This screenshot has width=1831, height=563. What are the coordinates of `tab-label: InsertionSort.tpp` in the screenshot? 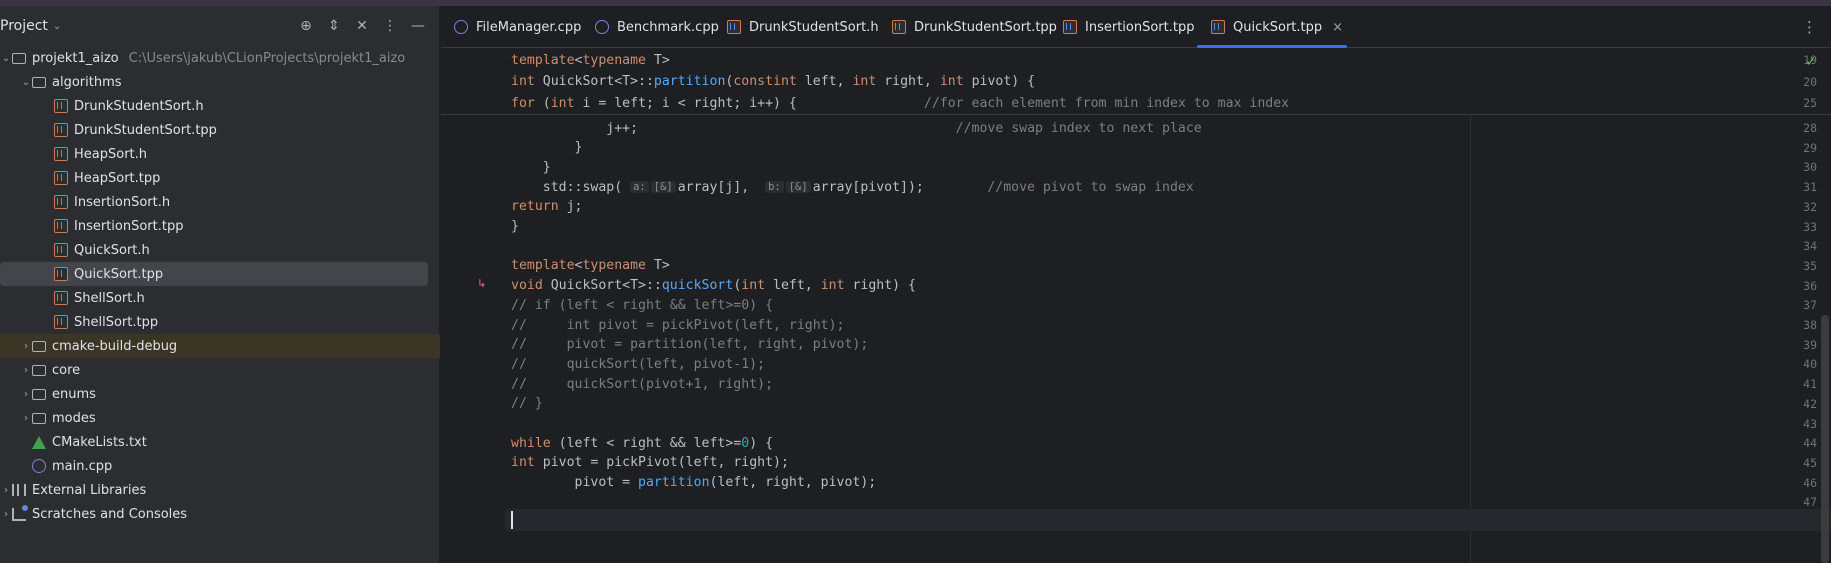 It's located at (1140, 27).